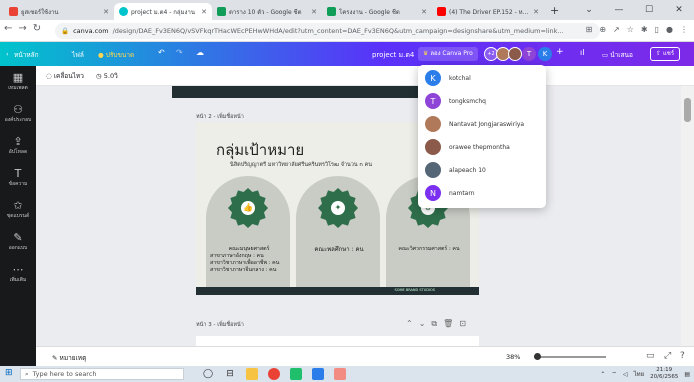 The width and height of the screenshot is (694, 382). What do you see at coordinates (474, 124) in the screenshot?
I see `collaborator-item: Nantavat Jongjaraswiriya` at bounding box center [474, 124].